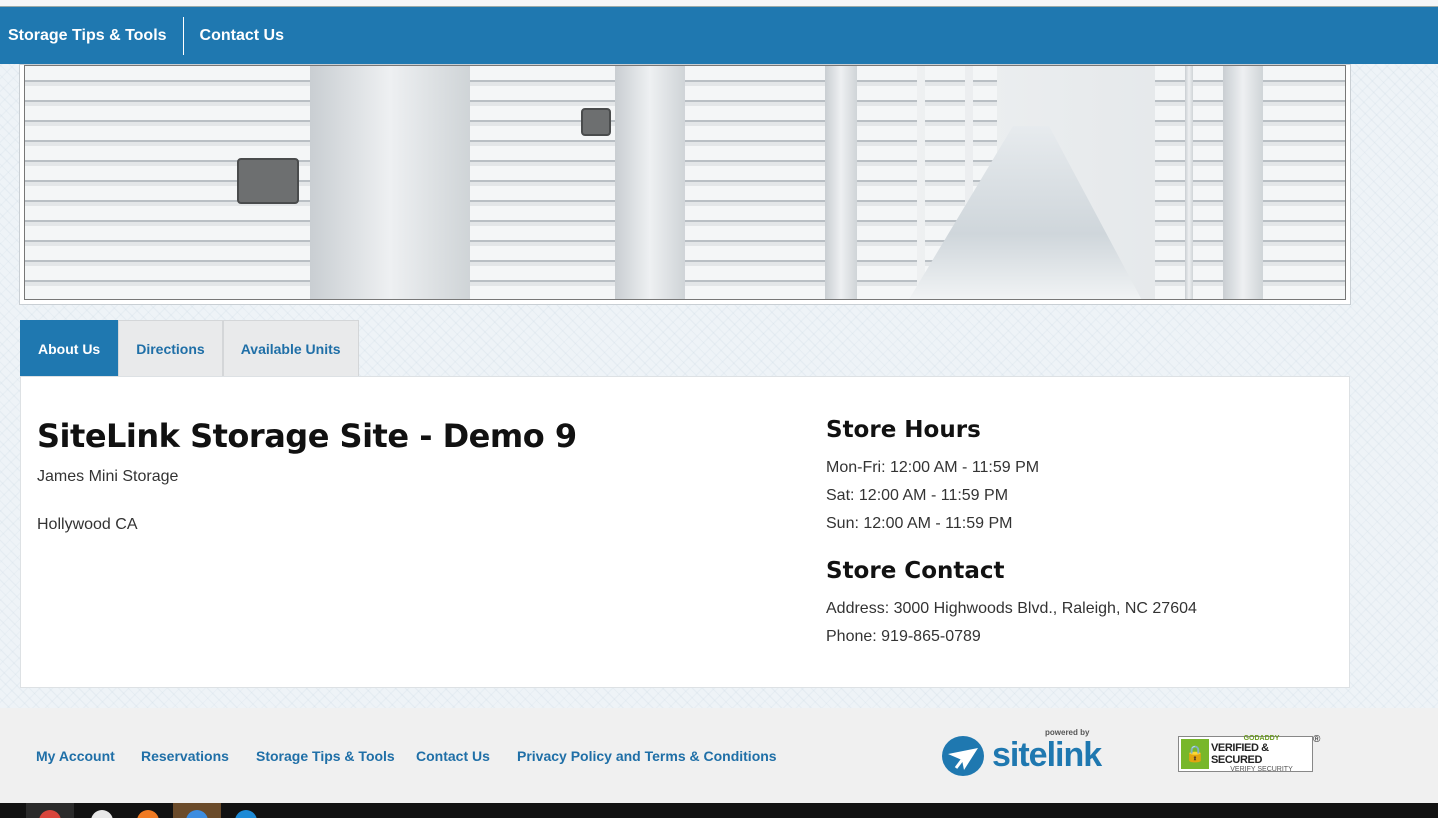 This screenshot has width=1438, height=818. Describe the element at coordinates (917, 495) in the screenshot. I see `hours-sat: Sat: 12:00 AM - 11:59 PM` at that location.